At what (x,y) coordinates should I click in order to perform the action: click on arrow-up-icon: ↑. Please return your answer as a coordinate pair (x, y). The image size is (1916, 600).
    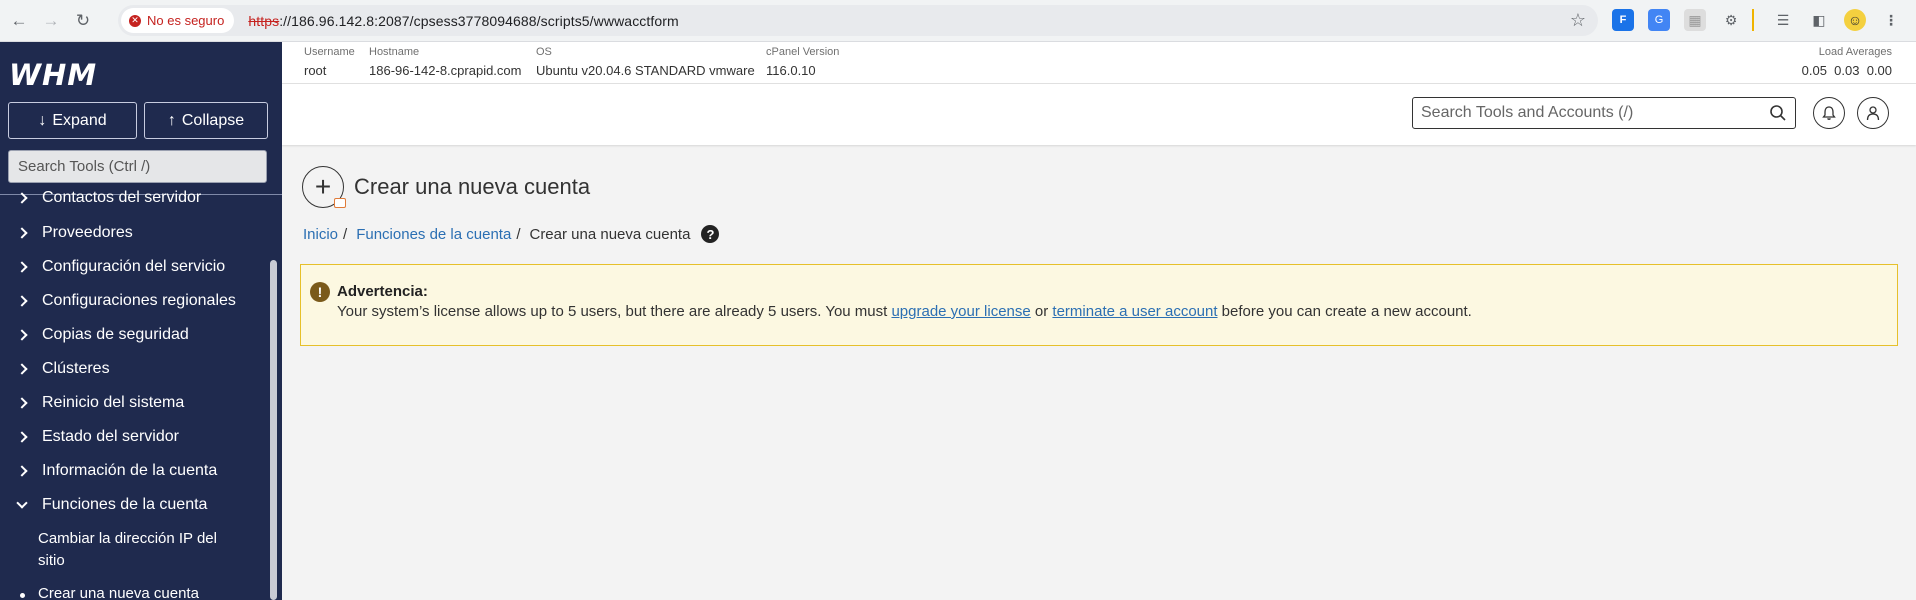
    Looking at the image, I should click on (171, 120).